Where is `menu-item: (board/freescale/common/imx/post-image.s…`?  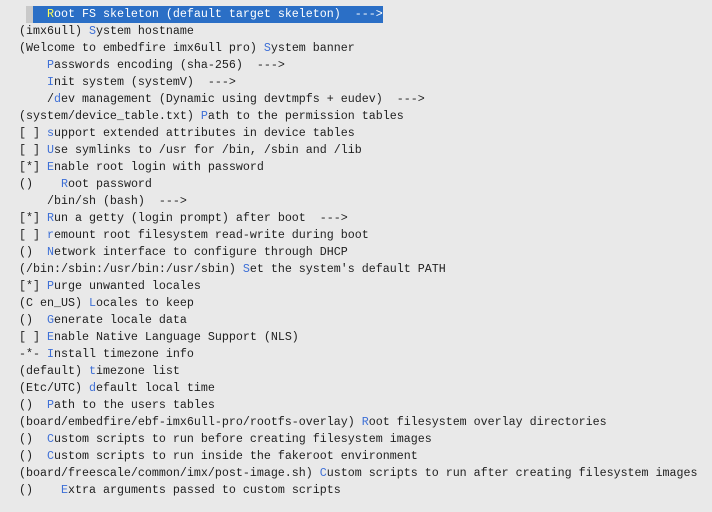
menu-item: (board/freescale/common/imx/post-image.s… is located at coordinates (358, 473).